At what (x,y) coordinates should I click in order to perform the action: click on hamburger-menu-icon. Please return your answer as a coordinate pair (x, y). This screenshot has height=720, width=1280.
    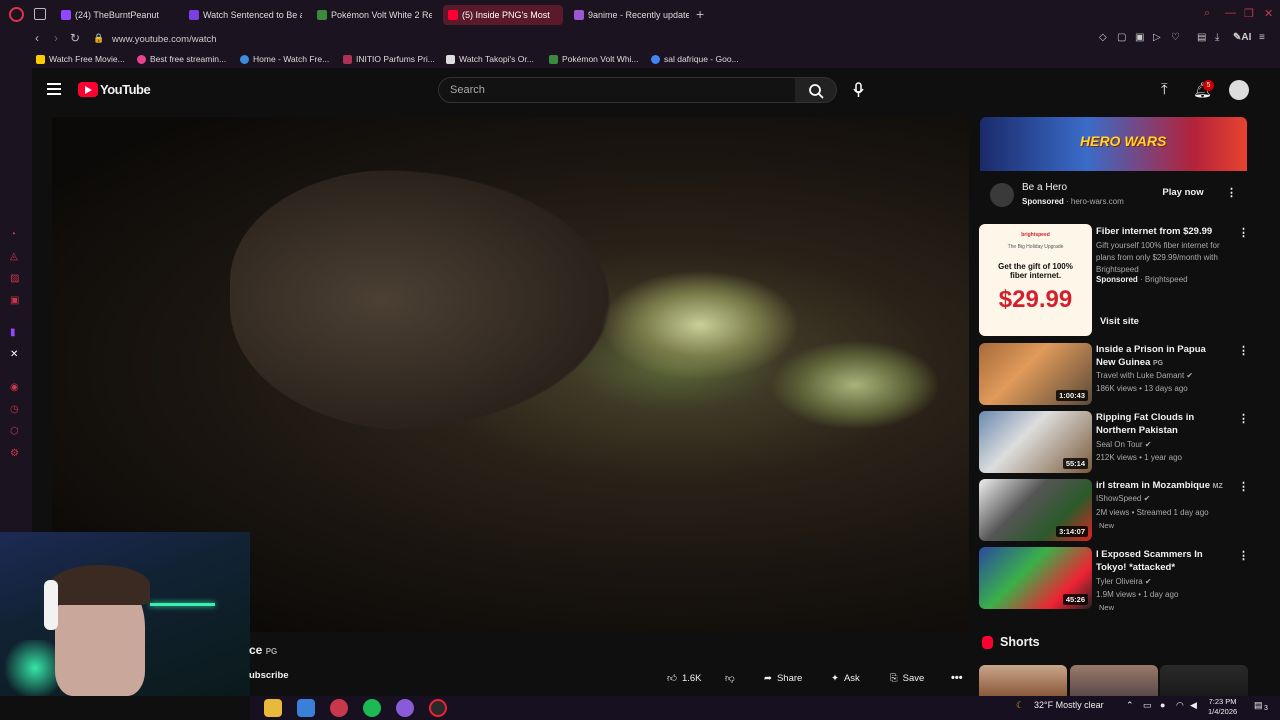
    Looking at the image, I should click on (54, 89).